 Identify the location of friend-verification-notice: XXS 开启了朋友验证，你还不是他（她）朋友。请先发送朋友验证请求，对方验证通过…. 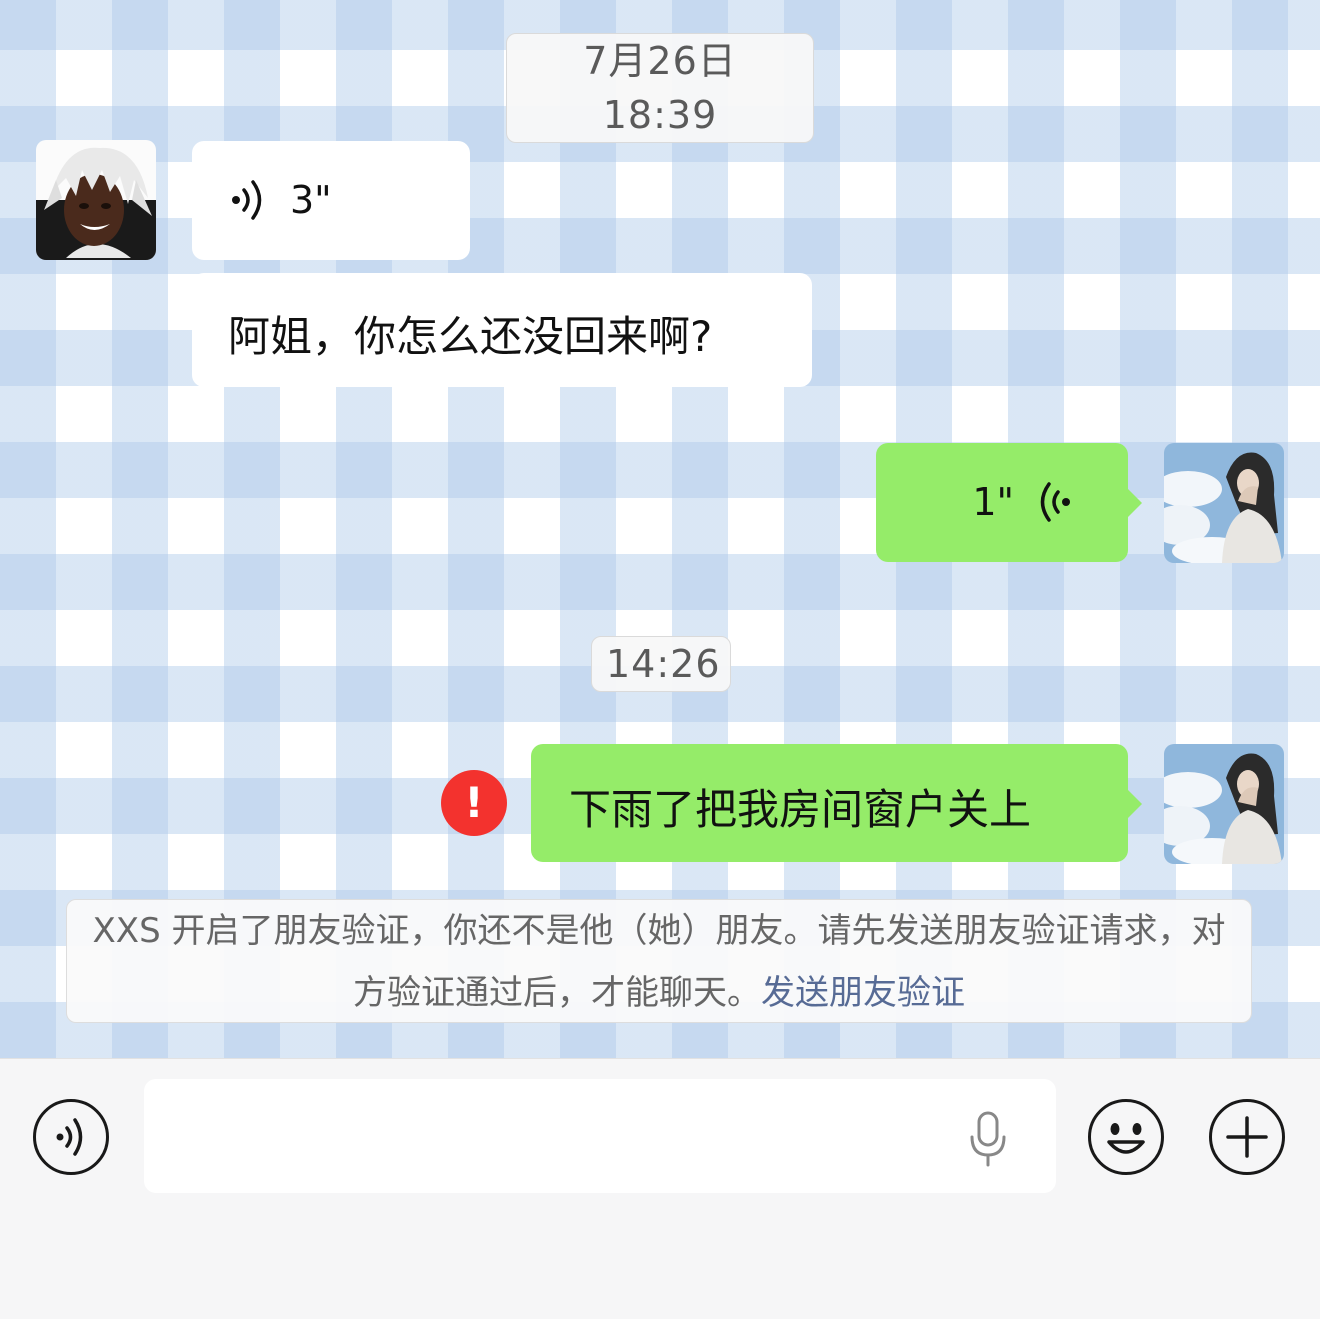
(659, 961).